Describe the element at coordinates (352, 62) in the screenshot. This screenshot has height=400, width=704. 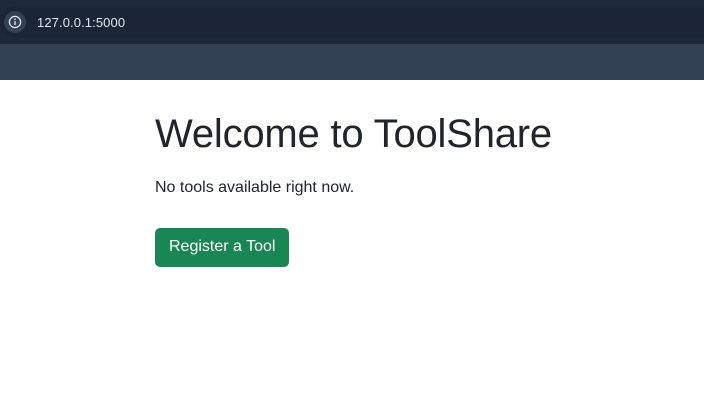
I see `browser-toolbar-strip` at that location.